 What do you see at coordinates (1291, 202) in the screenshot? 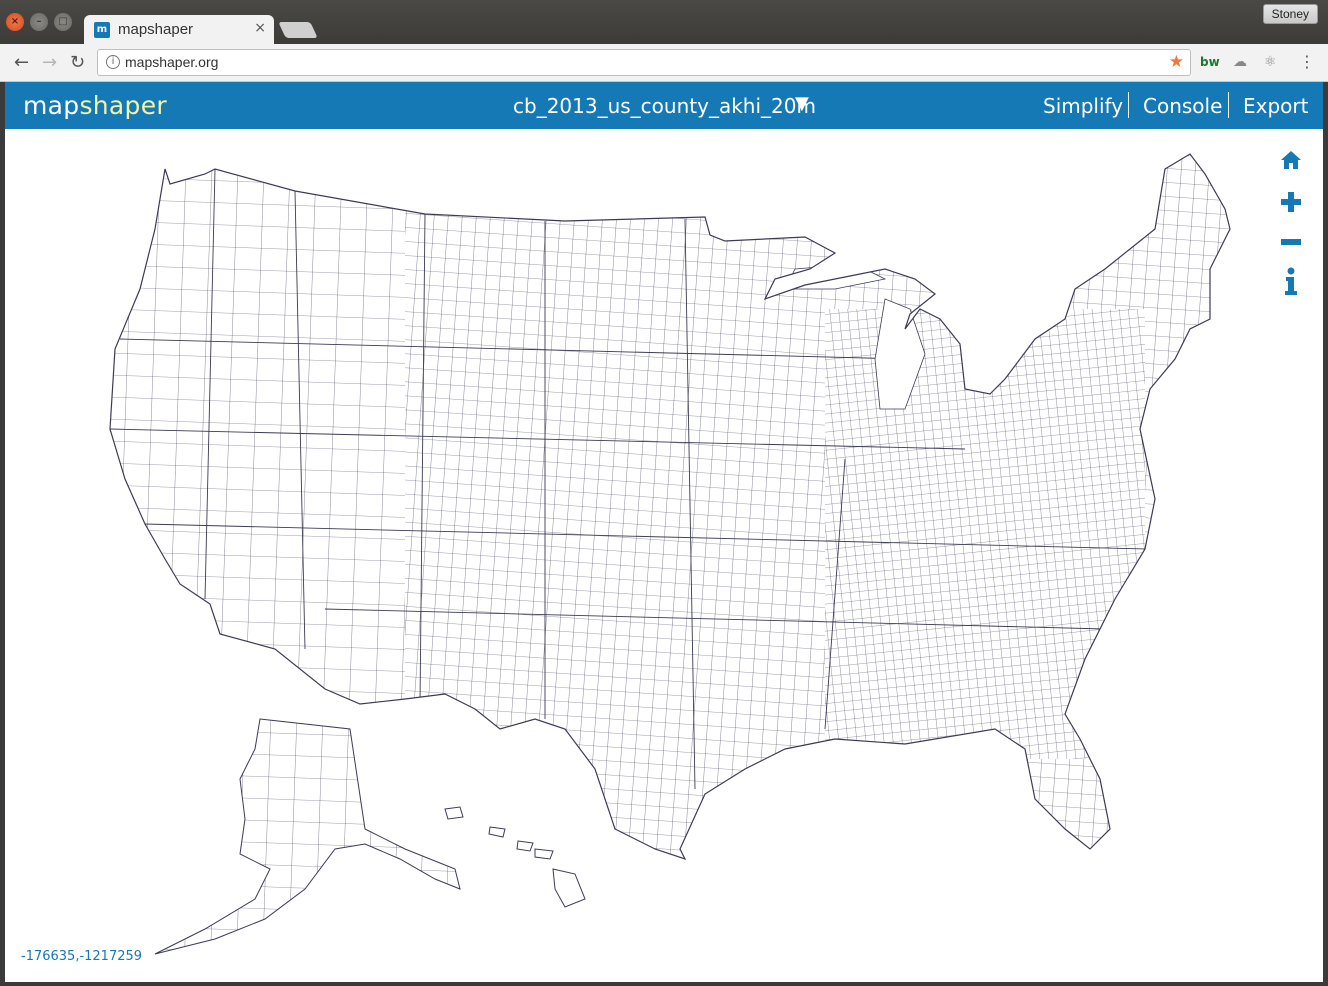
I see `zoom-in-icon` at bounding box center [1291, 202].